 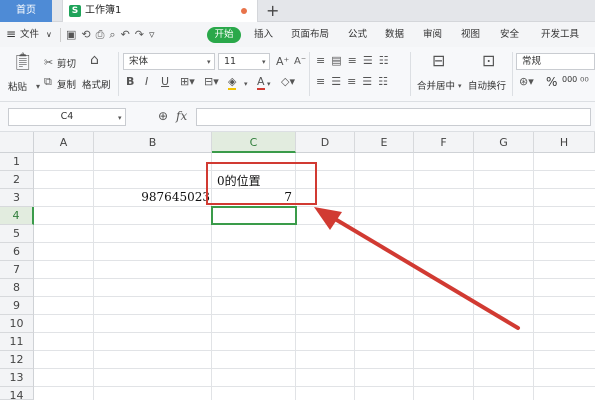 I want to click on column-header-a: A, so click(x=64, y=142).